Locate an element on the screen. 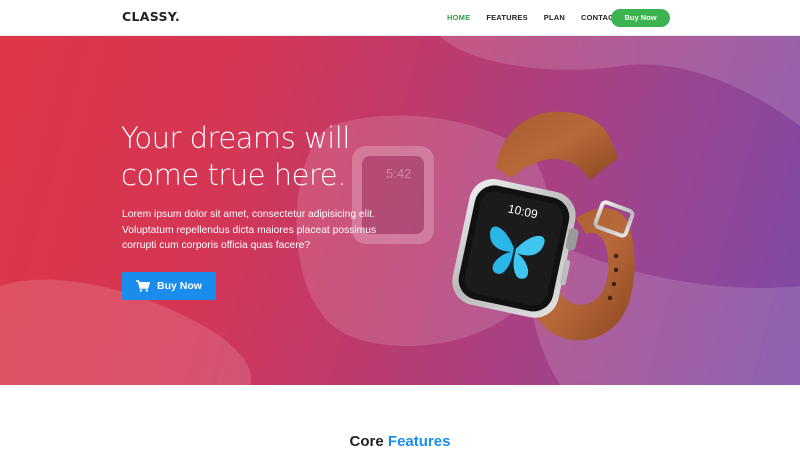 The width and height of the screenshot is (800, 450). logo: CLASSY. is located at coordinates (151, 16).